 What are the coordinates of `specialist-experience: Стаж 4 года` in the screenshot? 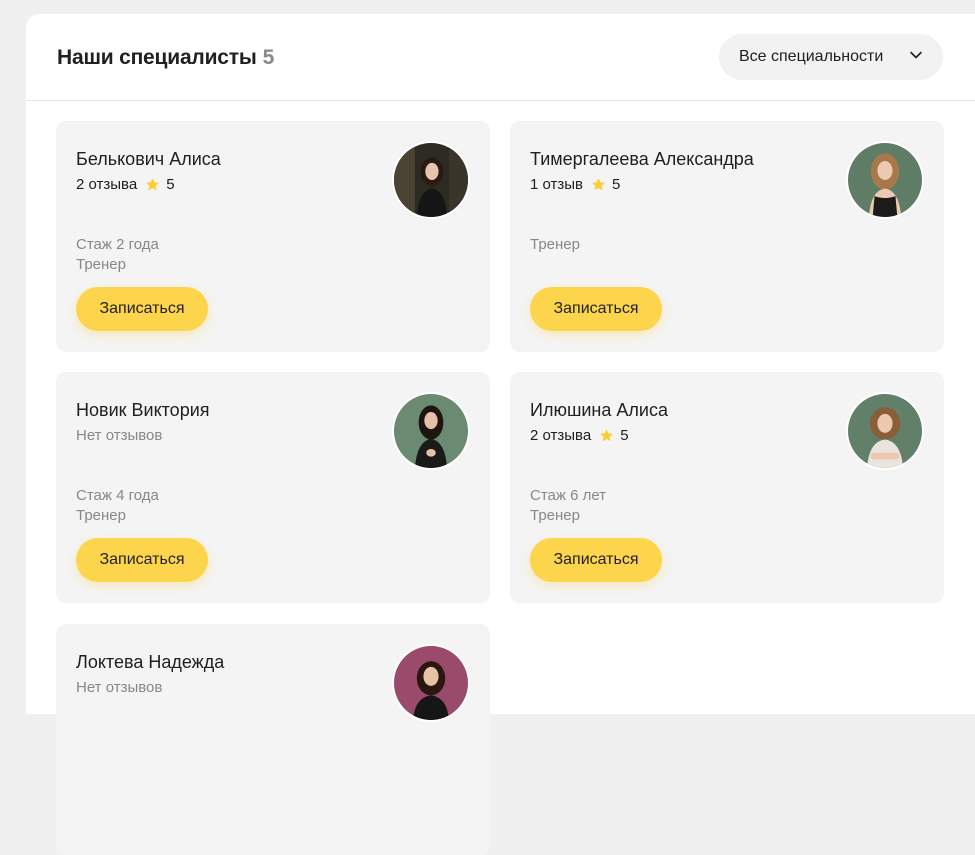 It's located at (117, 495).